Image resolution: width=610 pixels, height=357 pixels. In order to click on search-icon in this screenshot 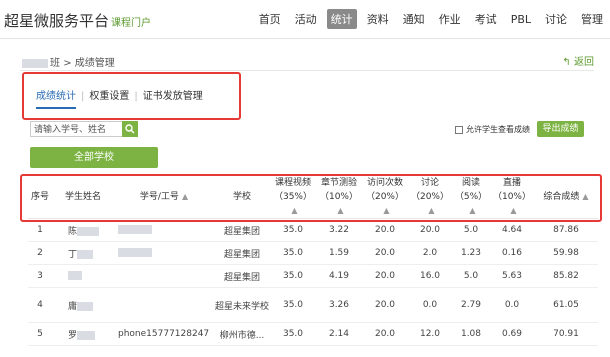, I will do `click(130, 129)`.